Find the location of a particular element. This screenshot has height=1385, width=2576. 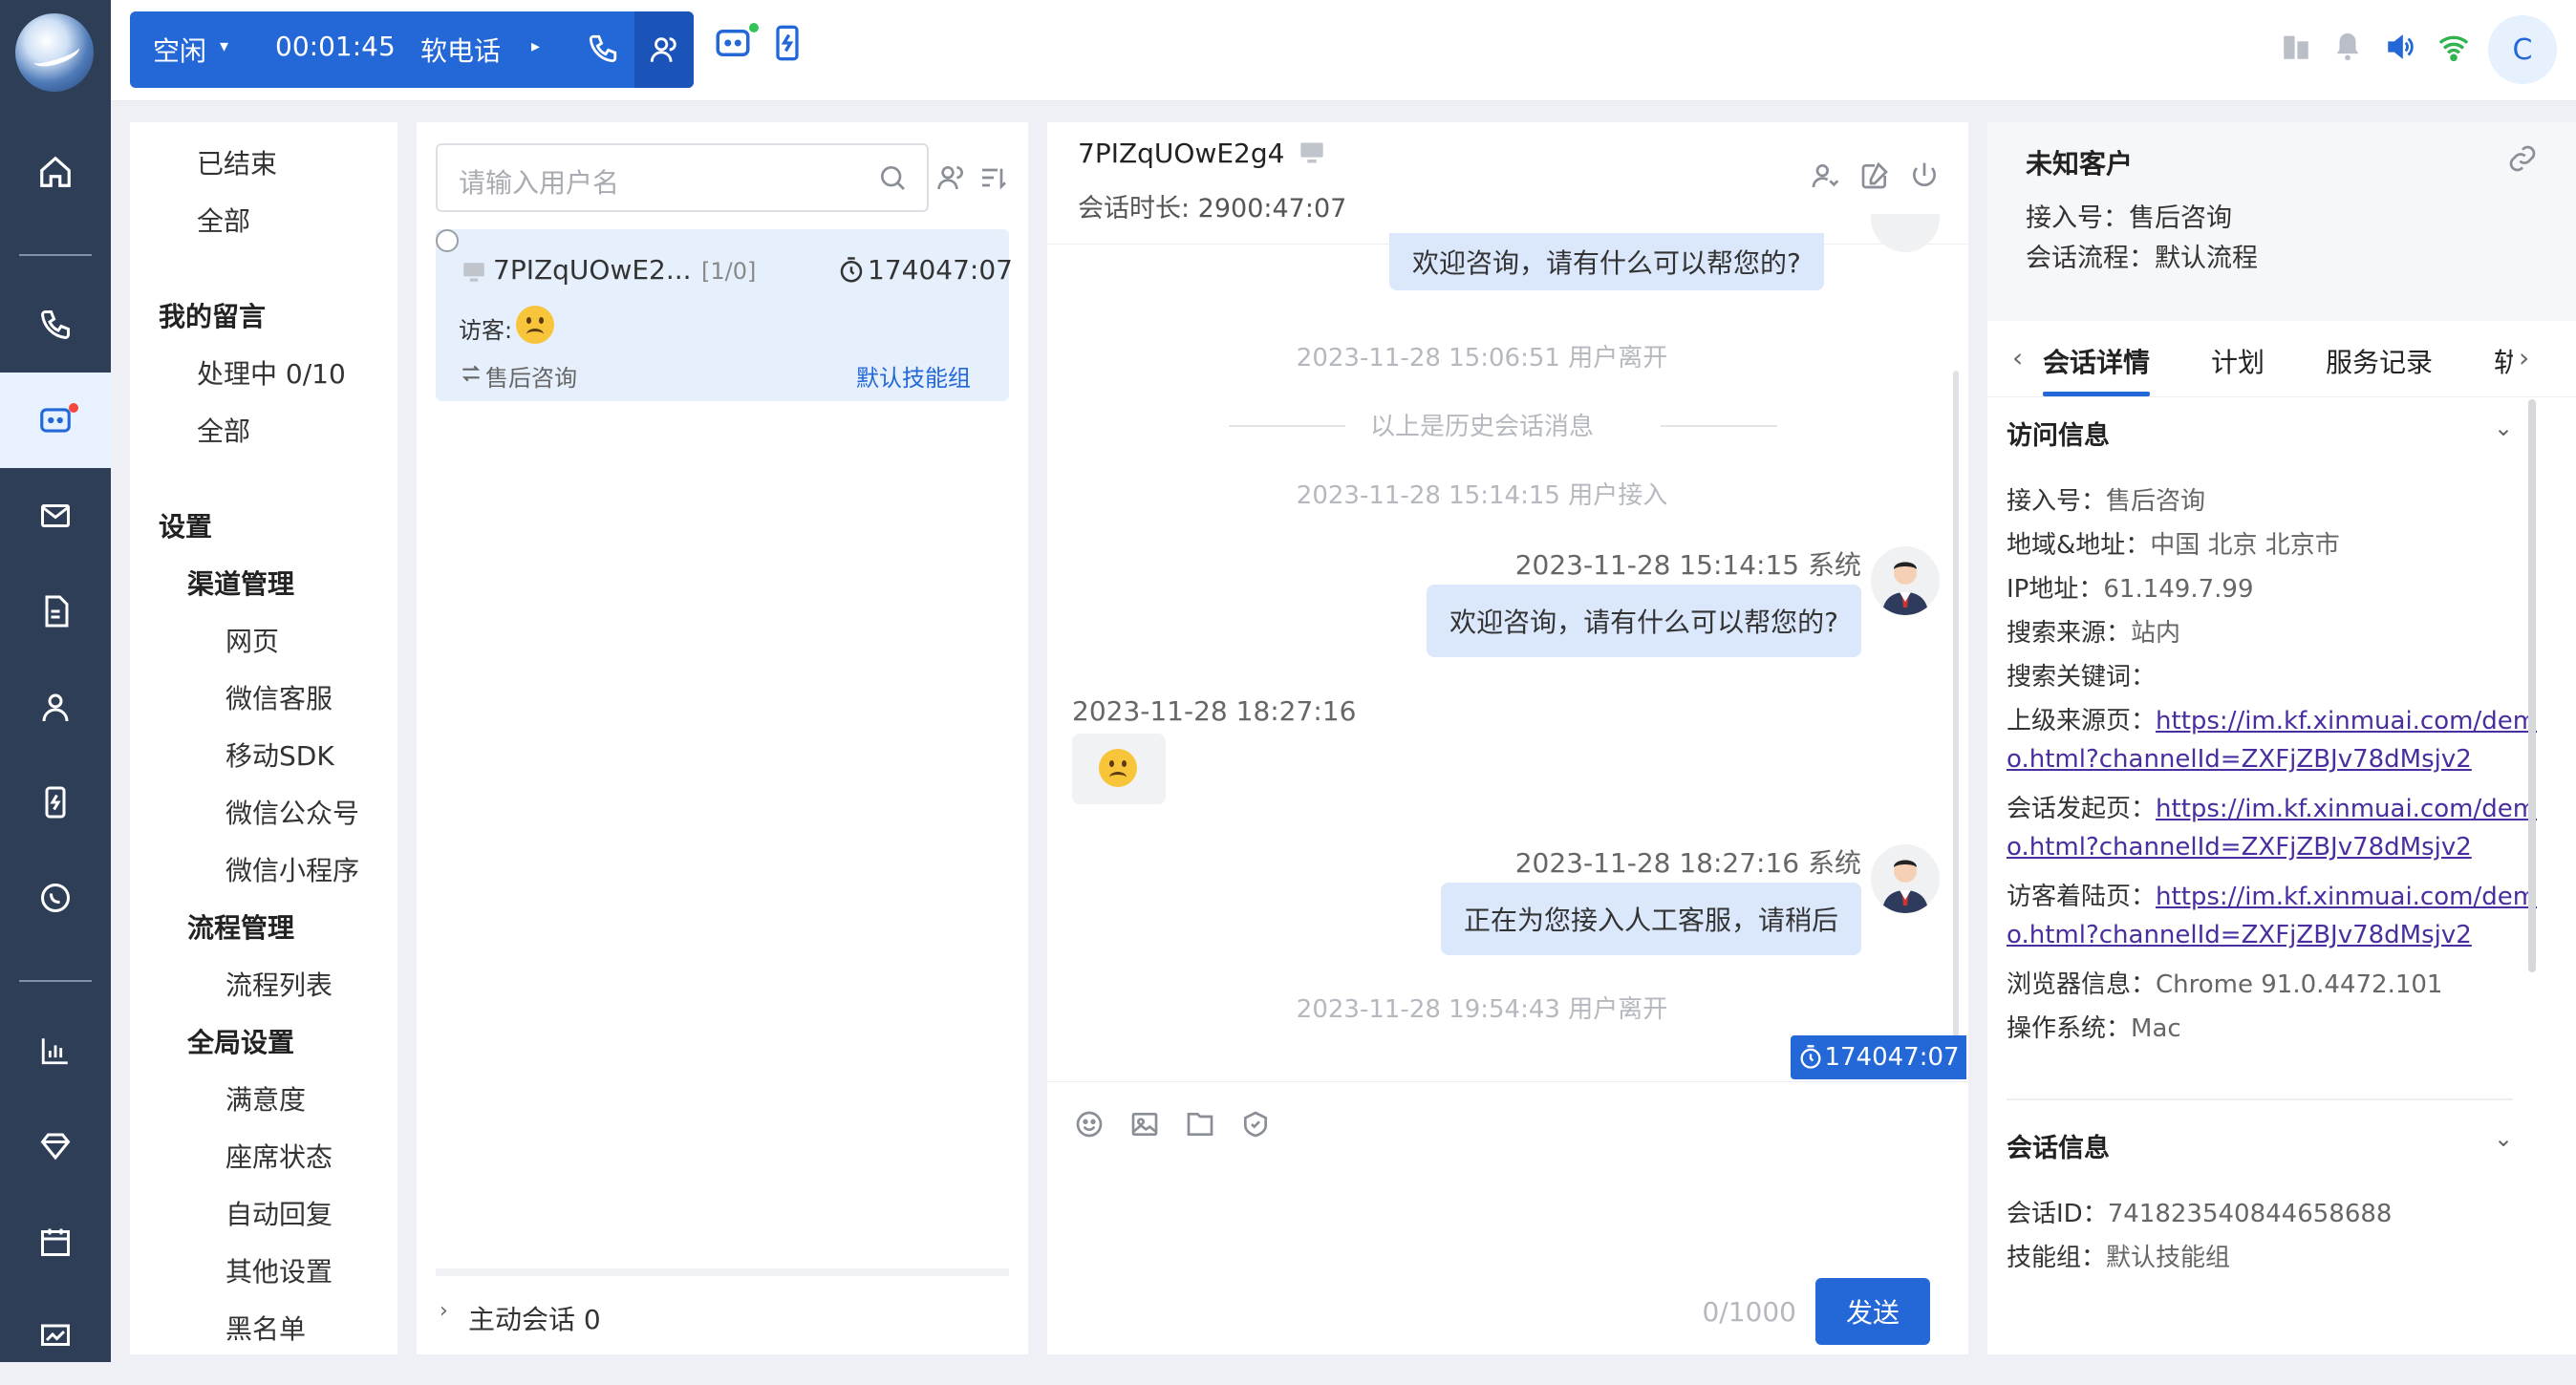

edit-share-icon is located at coordinates (1874, 178).